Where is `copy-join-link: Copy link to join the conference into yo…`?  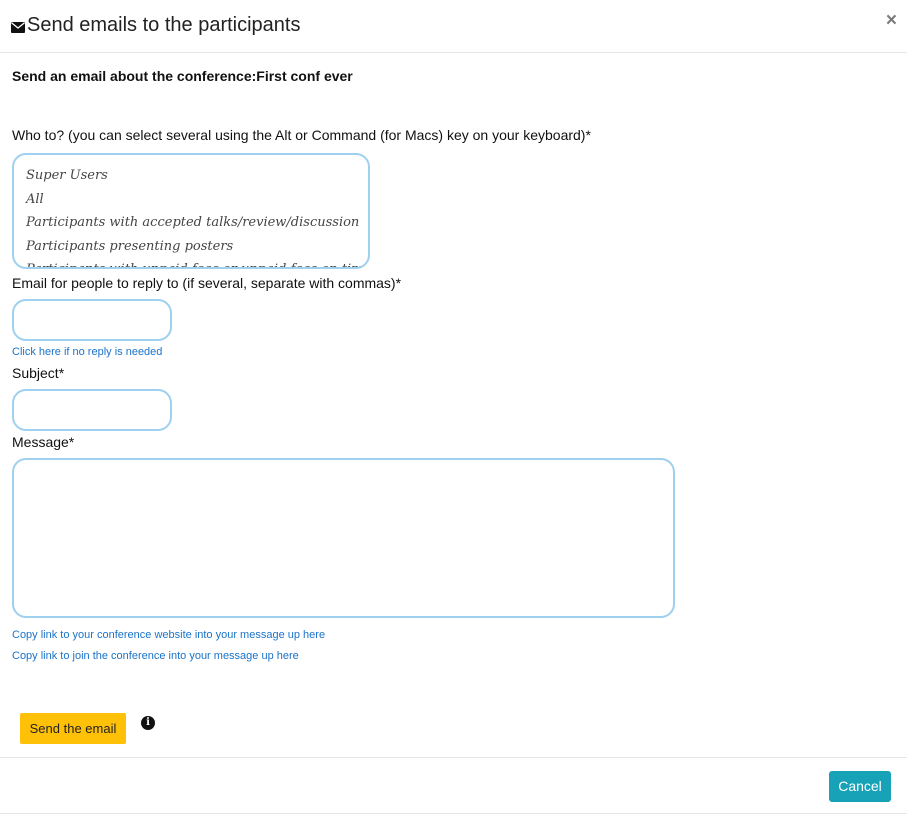 copy-join-link: Copy link to join the conference into yo… is located at coordinates (155, 656).